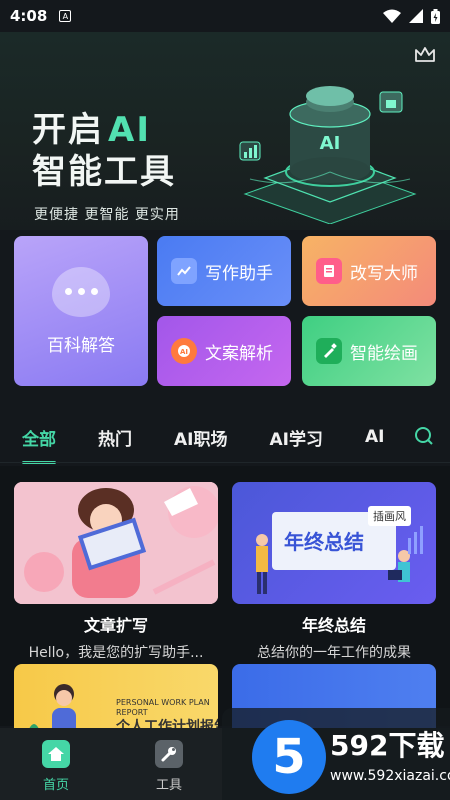  I want to click on chat-bubble-icon, so click(81, 291).